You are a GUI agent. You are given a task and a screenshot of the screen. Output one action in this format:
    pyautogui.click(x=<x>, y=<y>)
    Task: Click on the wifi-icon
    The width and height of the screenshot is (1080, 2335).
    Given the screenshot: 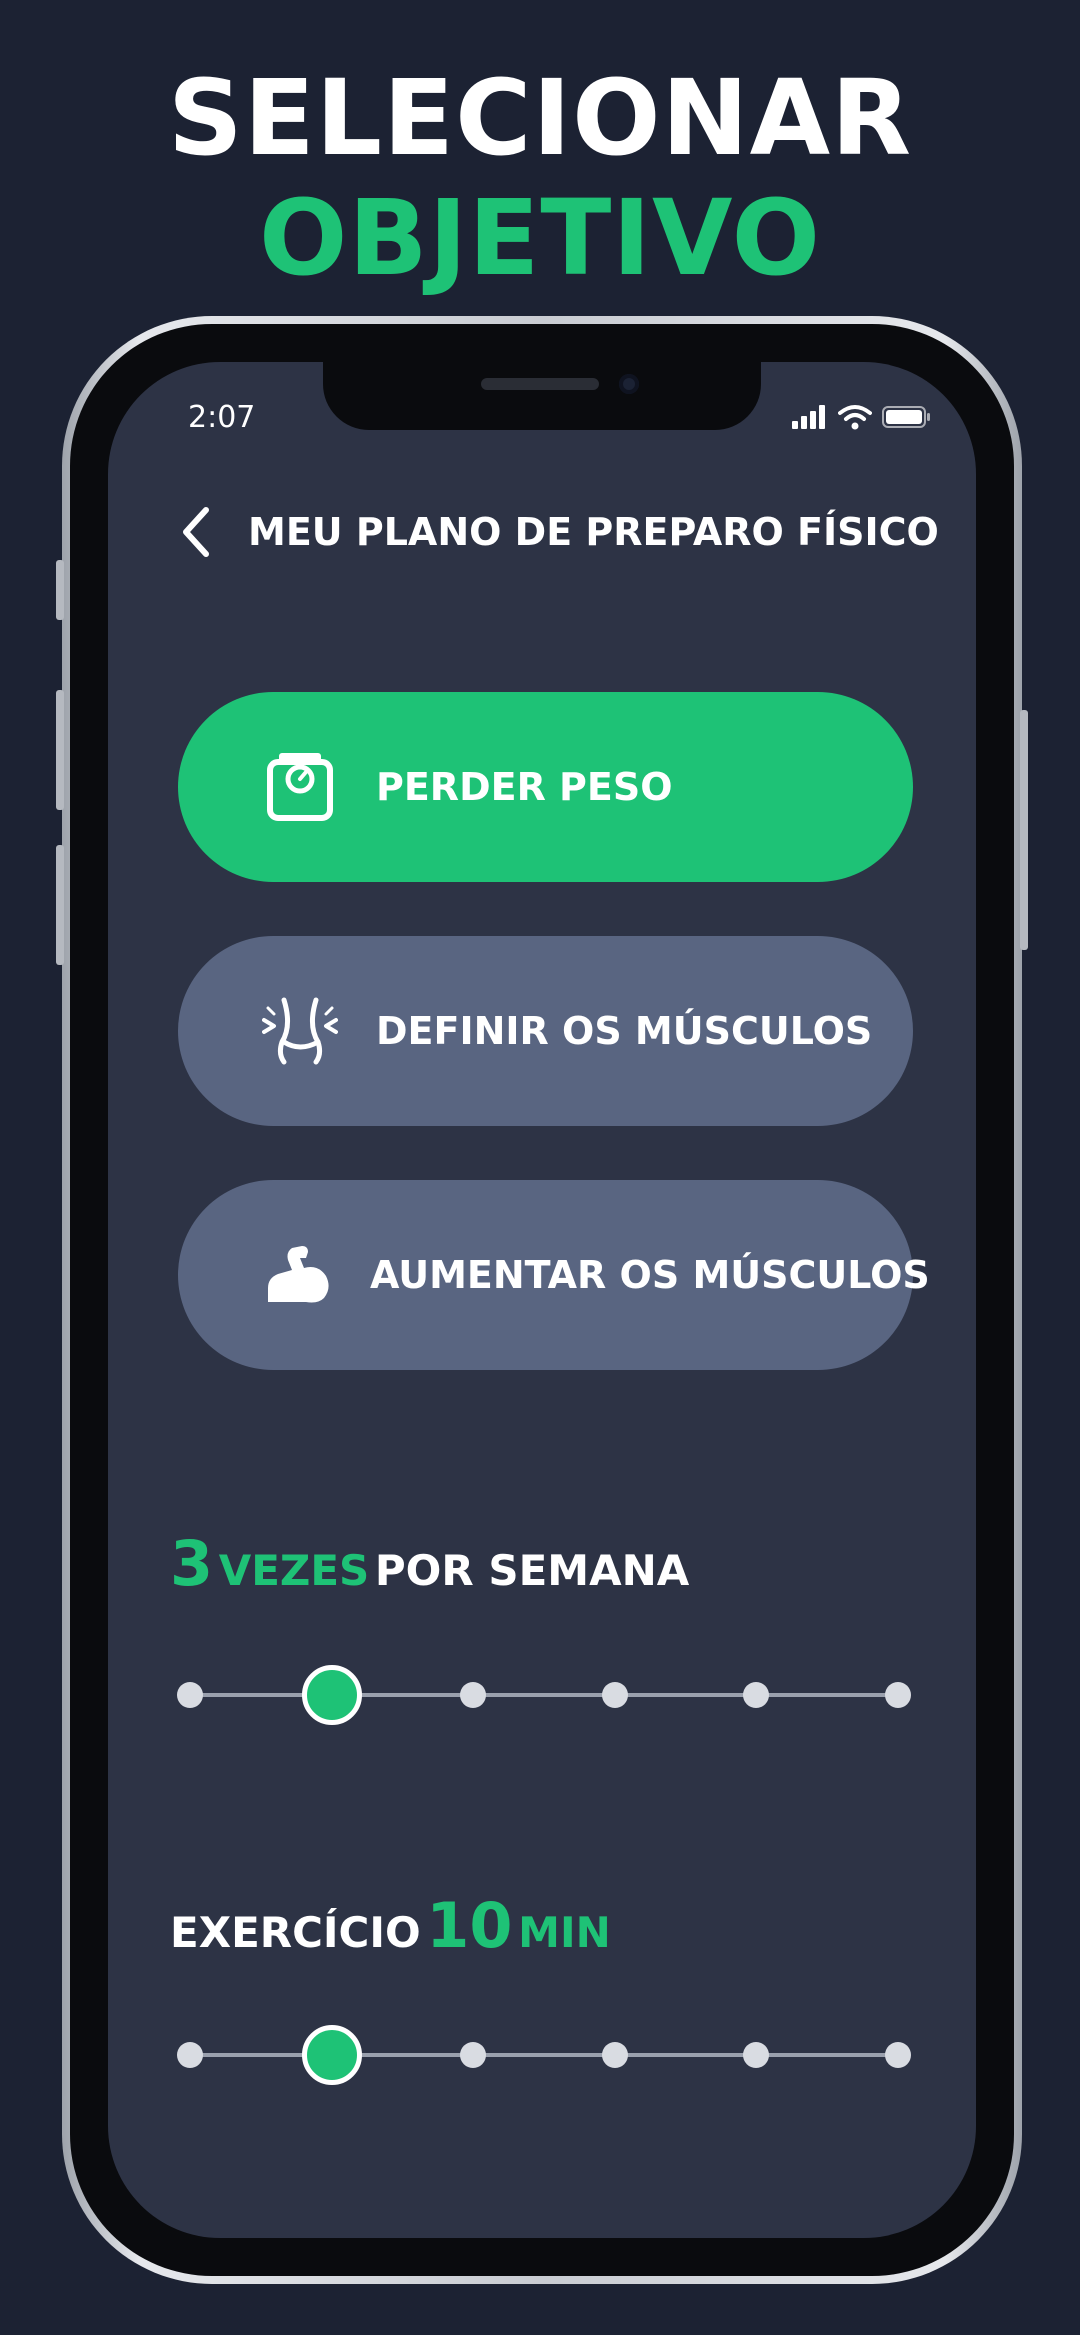 What is the action you would take?
    pyautogui.click(x=855, y=417)
    